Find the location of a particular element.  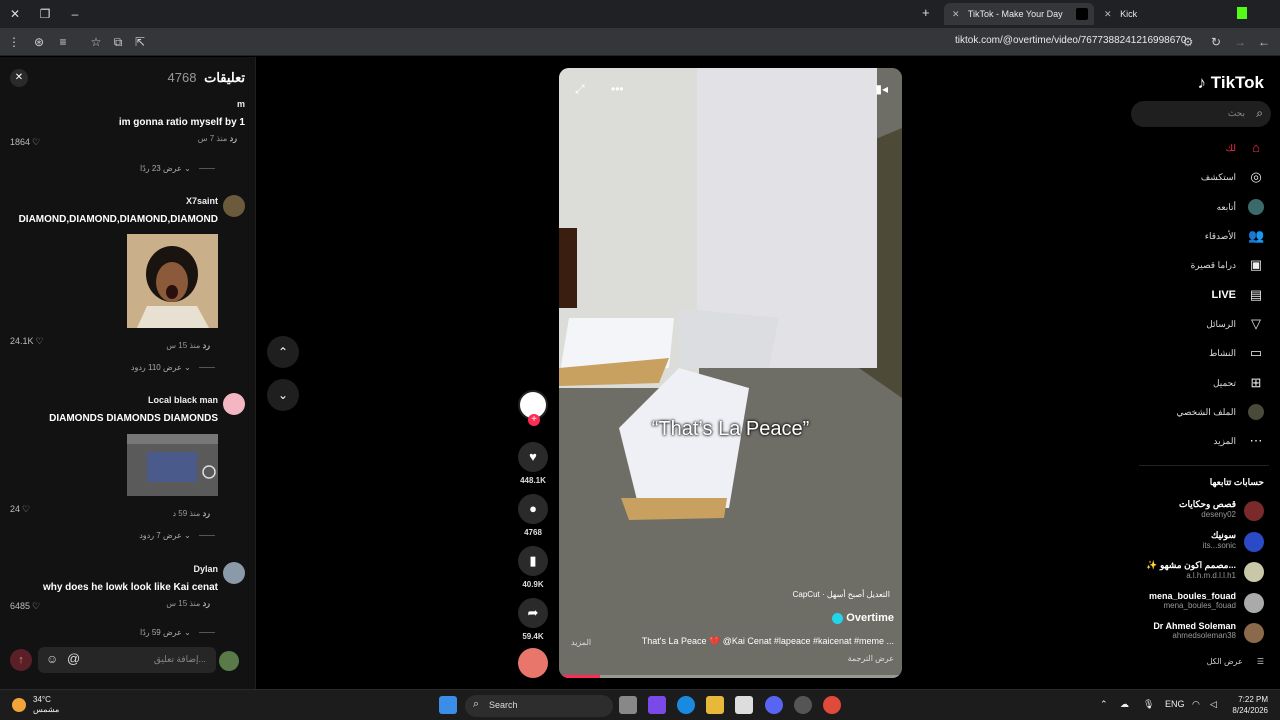

author-name: Overtime is located at coordinates (870, 618).